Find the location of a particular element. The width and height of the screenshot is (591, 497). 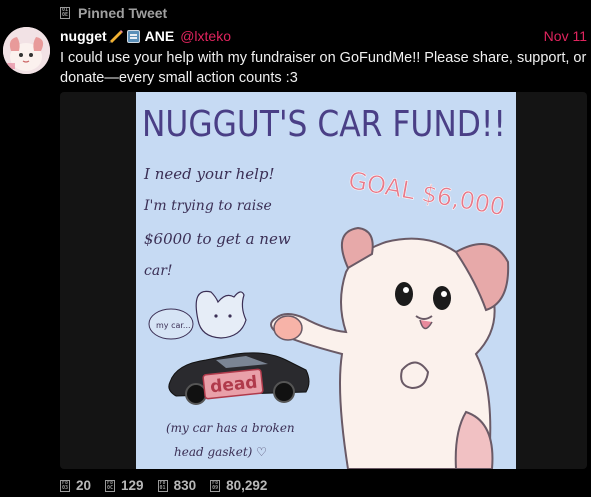

image-line-3: $6000 to get a new is located at coordinates (217, 239).